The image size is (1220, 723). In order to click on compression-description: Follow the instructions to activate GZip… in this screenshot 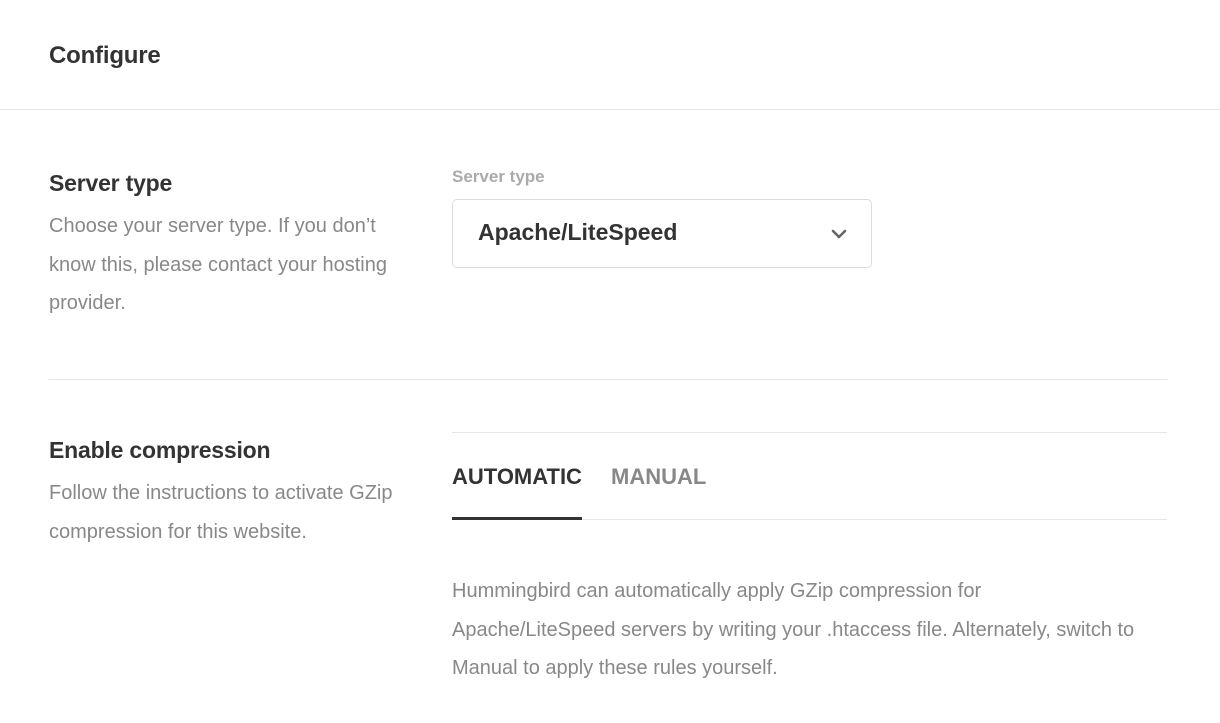, I will do `click(221, 512)`.